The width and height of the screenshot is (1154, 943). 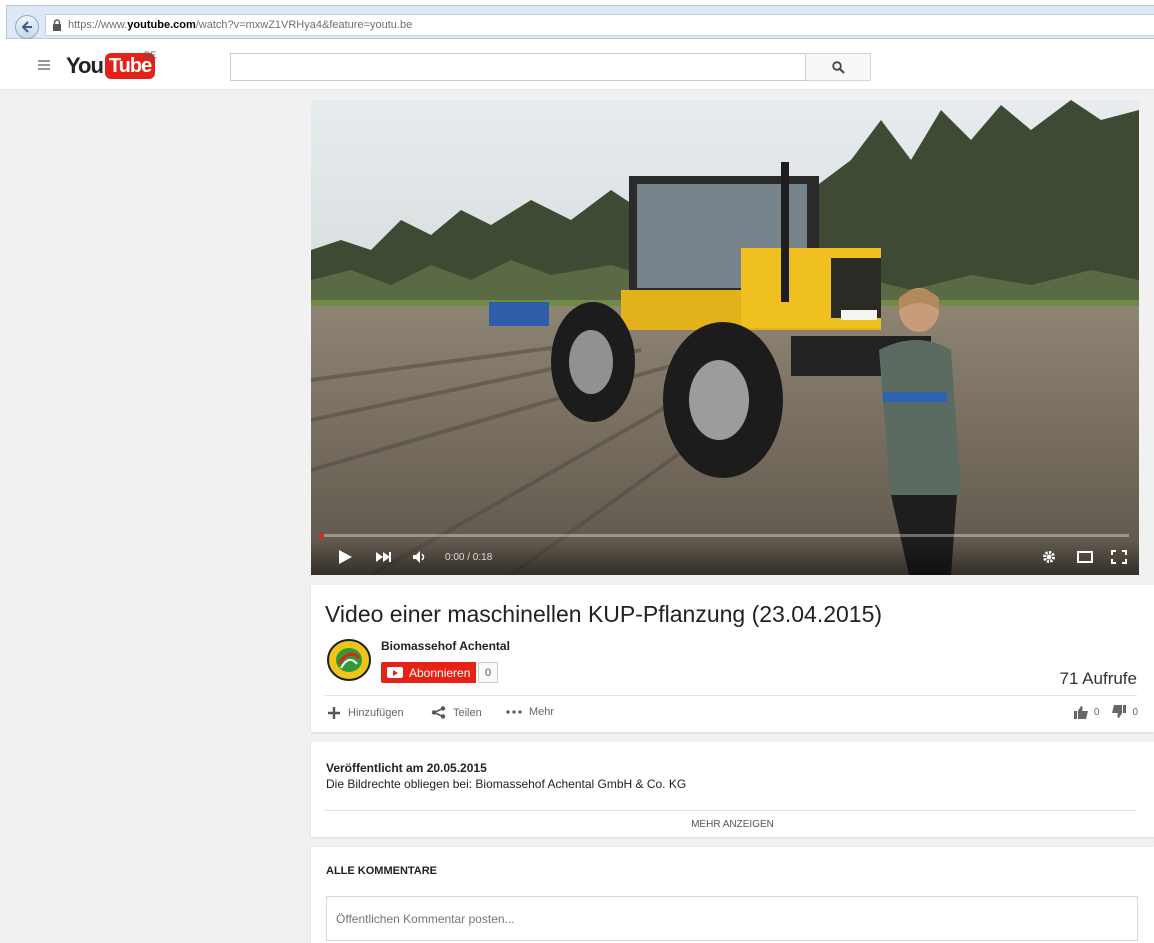 I want to click on skip-next-icon, so click(x=383, y=557).